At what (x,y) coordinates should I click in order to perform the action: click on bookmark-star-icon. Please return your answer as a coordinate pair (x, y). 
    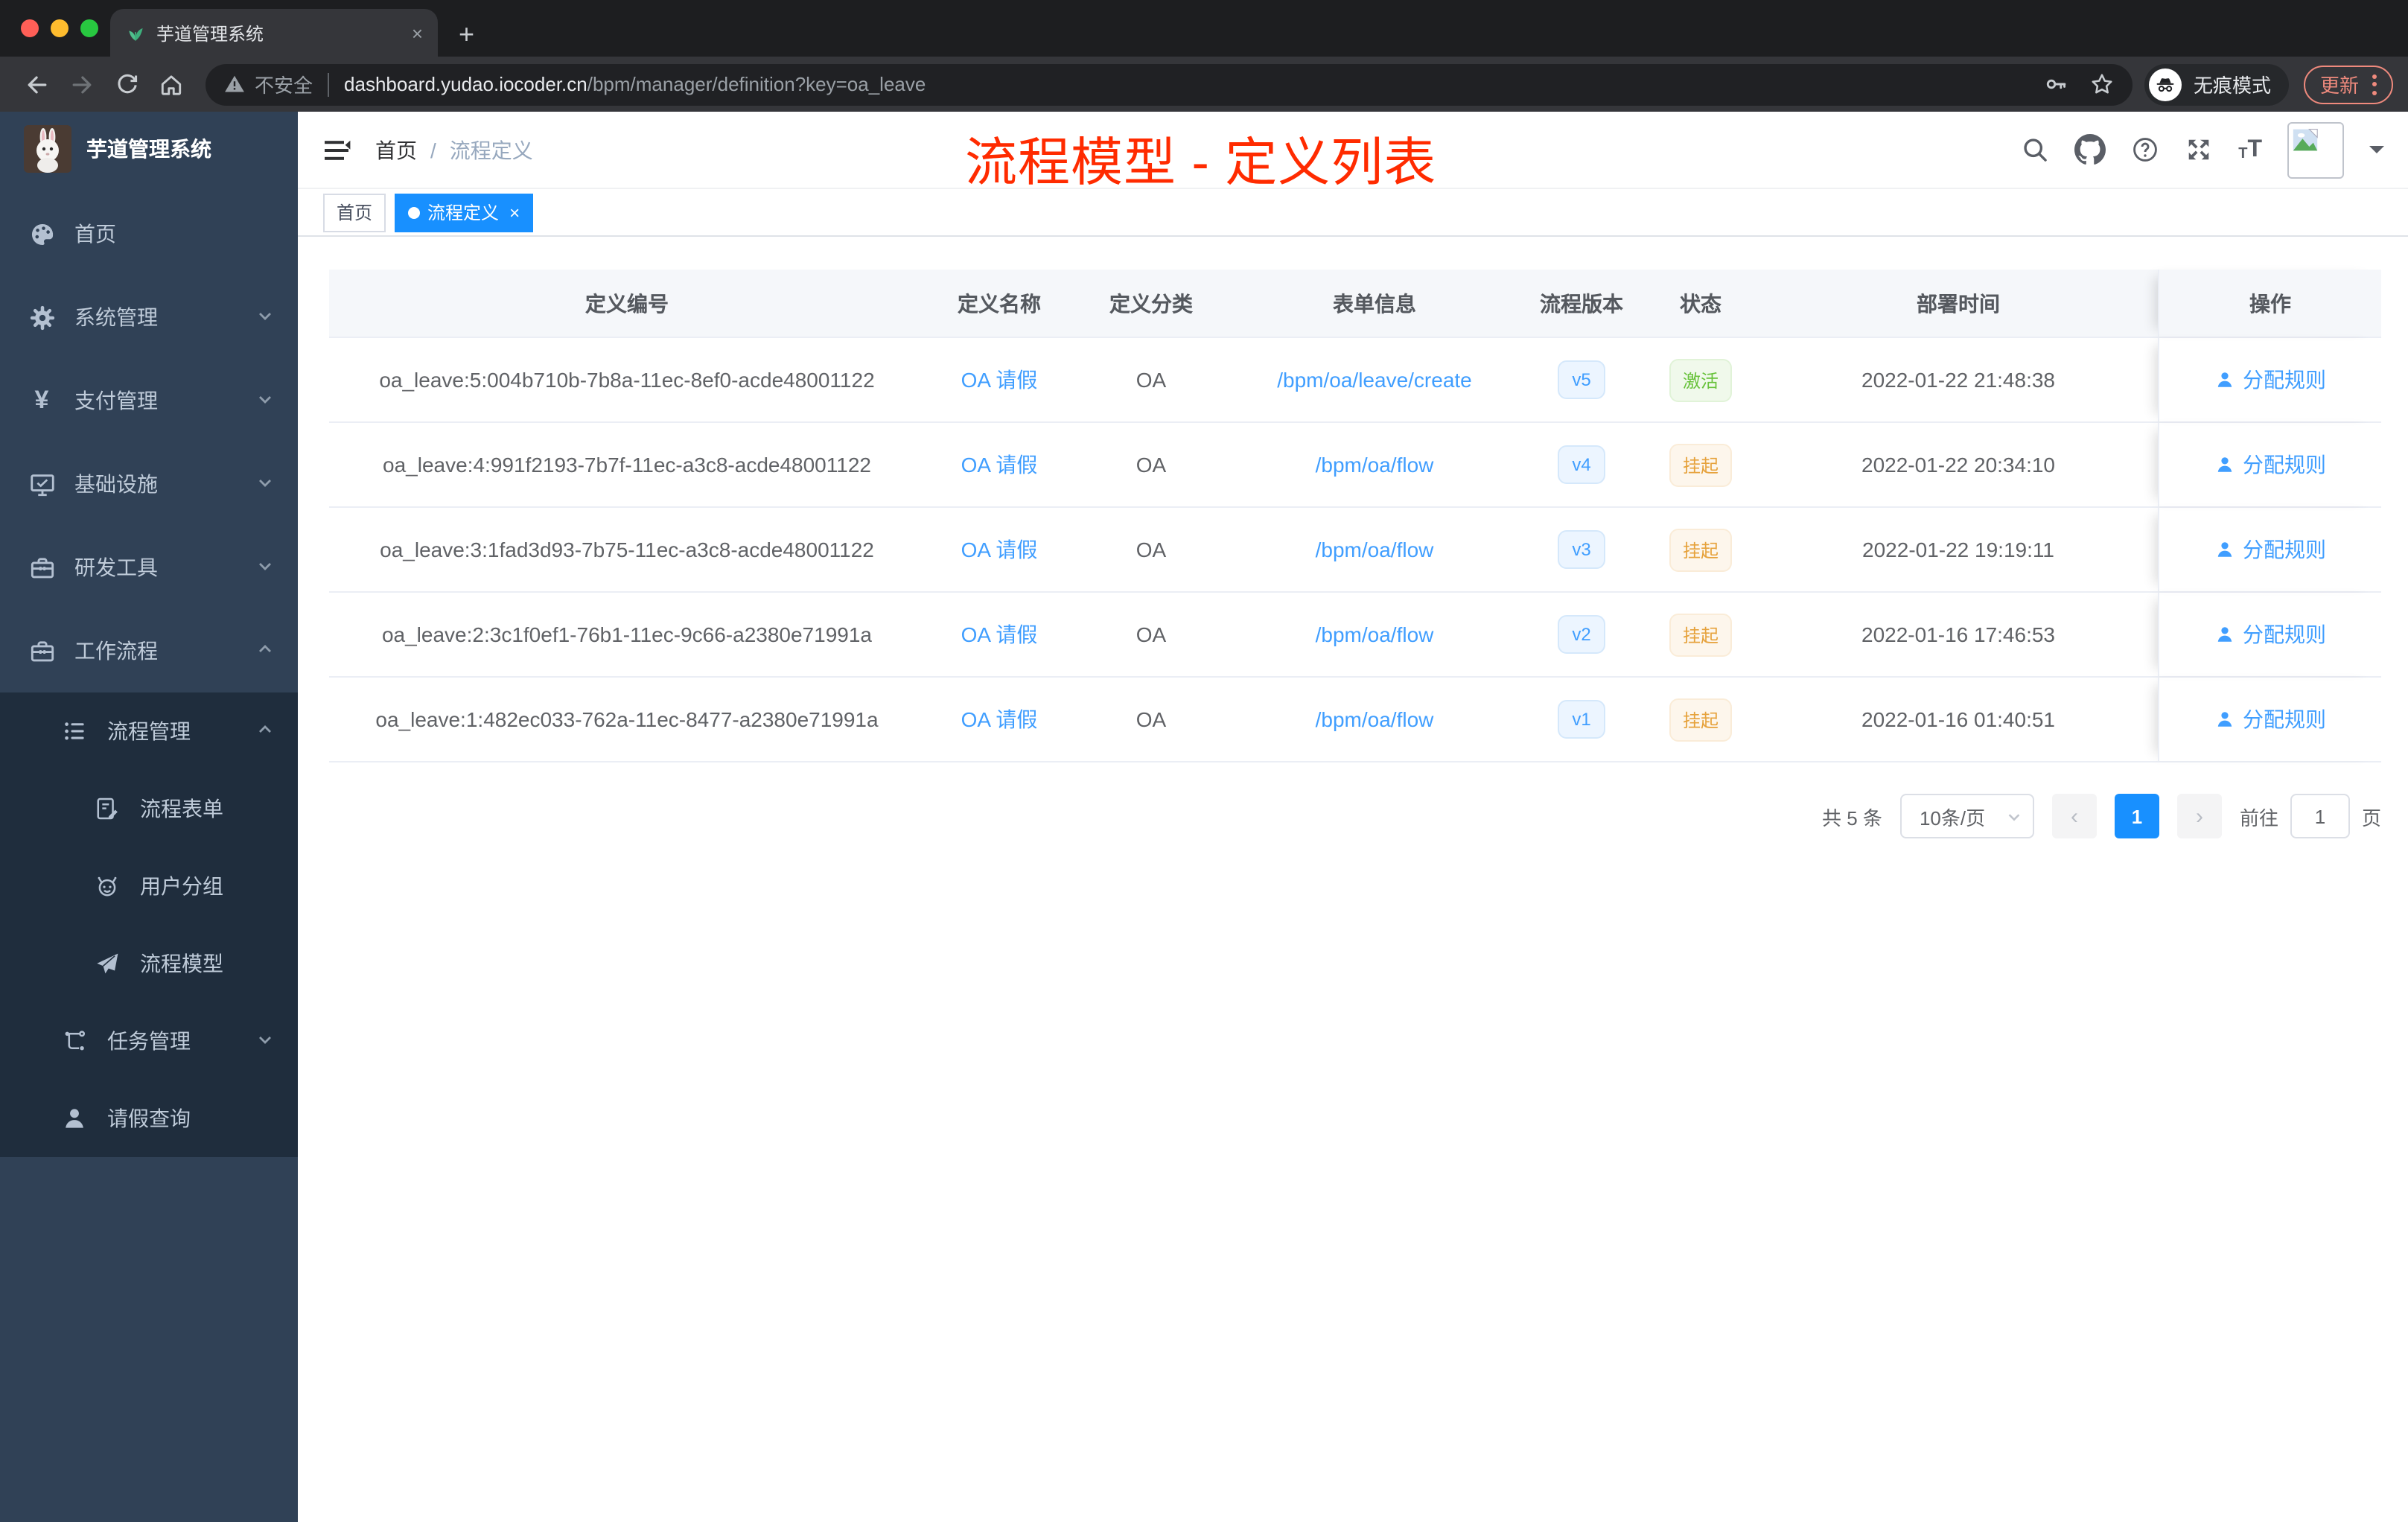
    Looking at the image, I should click on (2102, 84).